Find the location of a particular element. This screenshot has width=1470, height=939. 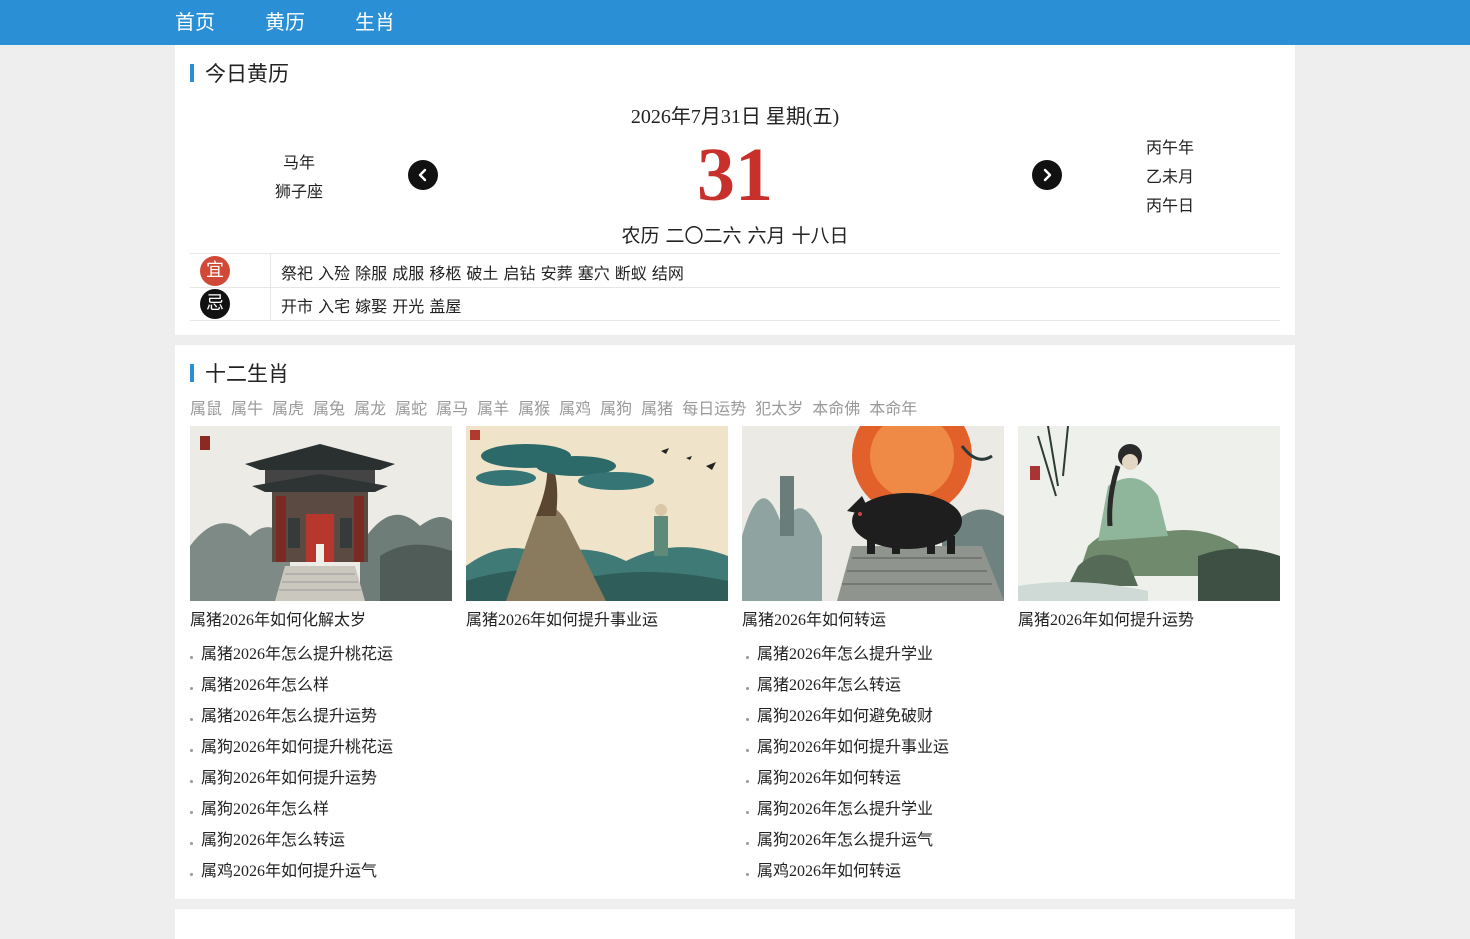

yi-row: 宜 祭祀 入殓 除服 成服 移柩 破土 启钻 安葬 塞穴 断蚁 结网 is located at coordinates (735, 270).